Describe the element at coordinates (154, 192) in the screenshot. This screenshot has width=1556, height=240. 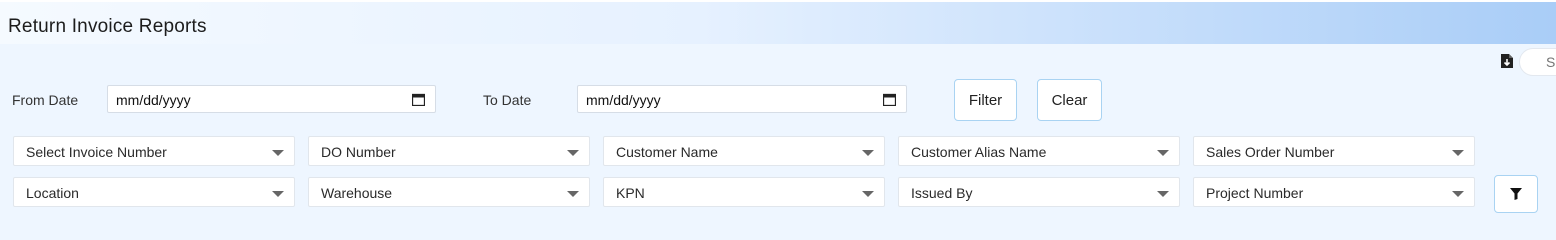
I see `location-select: Location` at that location.